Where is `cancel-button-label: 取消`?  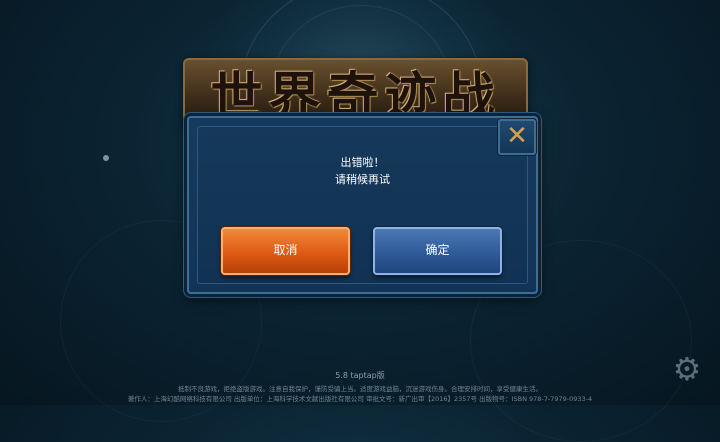 cancel-button-label: 取消 is located at coordinates (285, 250).